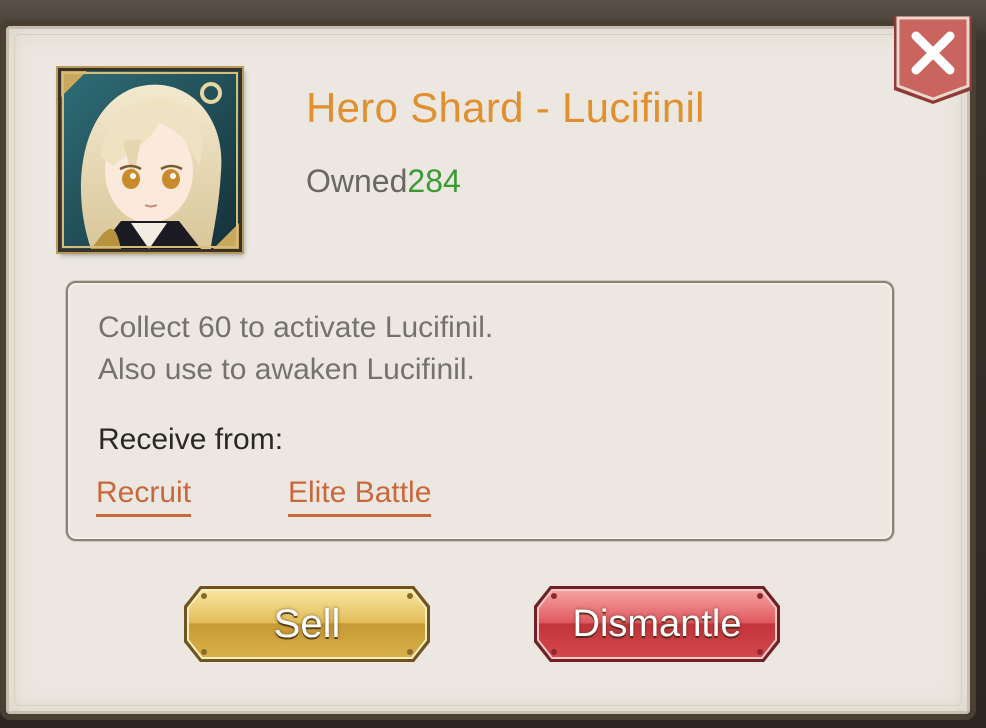  Describe the element at coordinates (286, 369) in the screenshot. I see `description-line-2: Also use to awaken Lucifinil.` at that location.